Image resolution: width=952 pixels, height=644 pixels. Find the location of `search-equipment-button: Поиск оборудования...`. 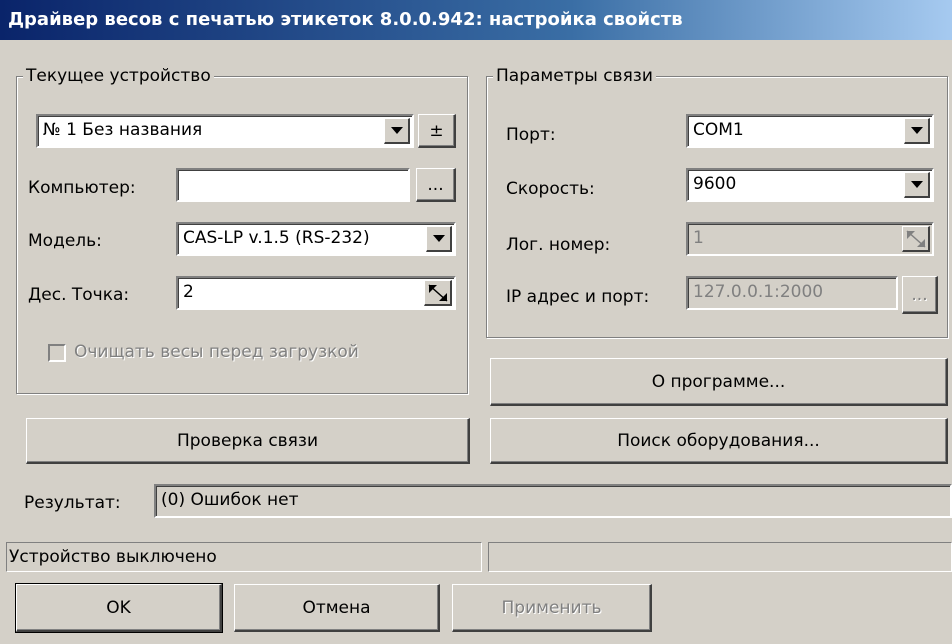

search-equipment-button: Поиск оборудования... is located at coordinates (719, 441).